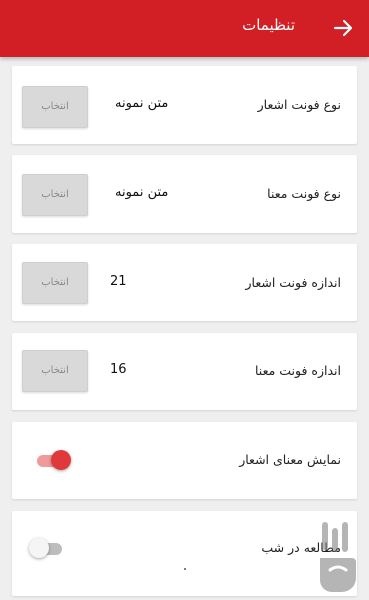  I want to click on setting-card-show-meaning: نمایش معنای اشعار, so click(184, 460).